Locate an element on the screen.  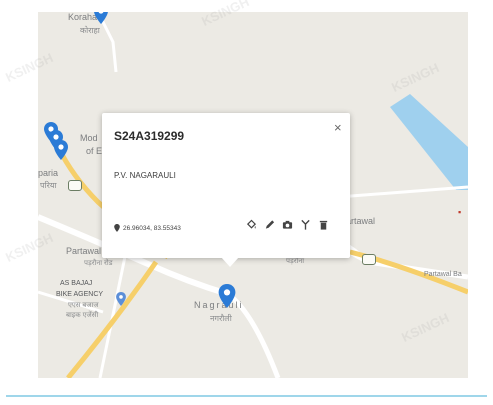
location-pin-icon is located at coordinates (117, 228).